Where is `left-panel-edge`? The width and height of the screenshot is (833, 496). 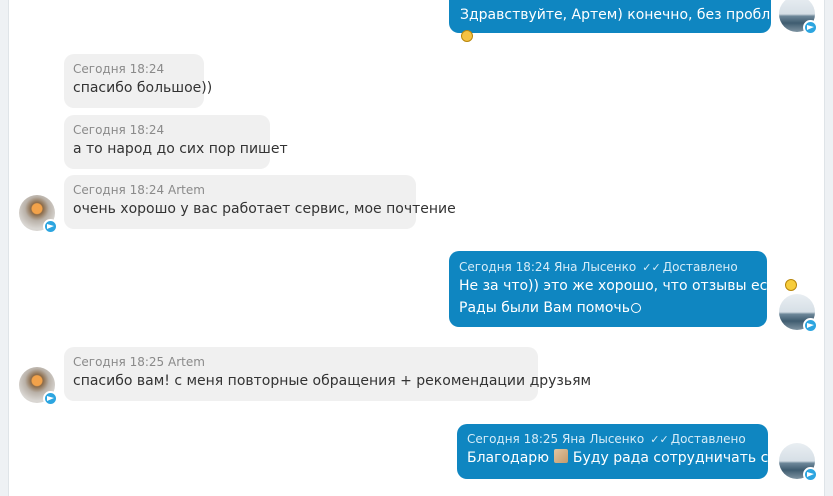 left-panel-edge is located at coordinates (4, 248).